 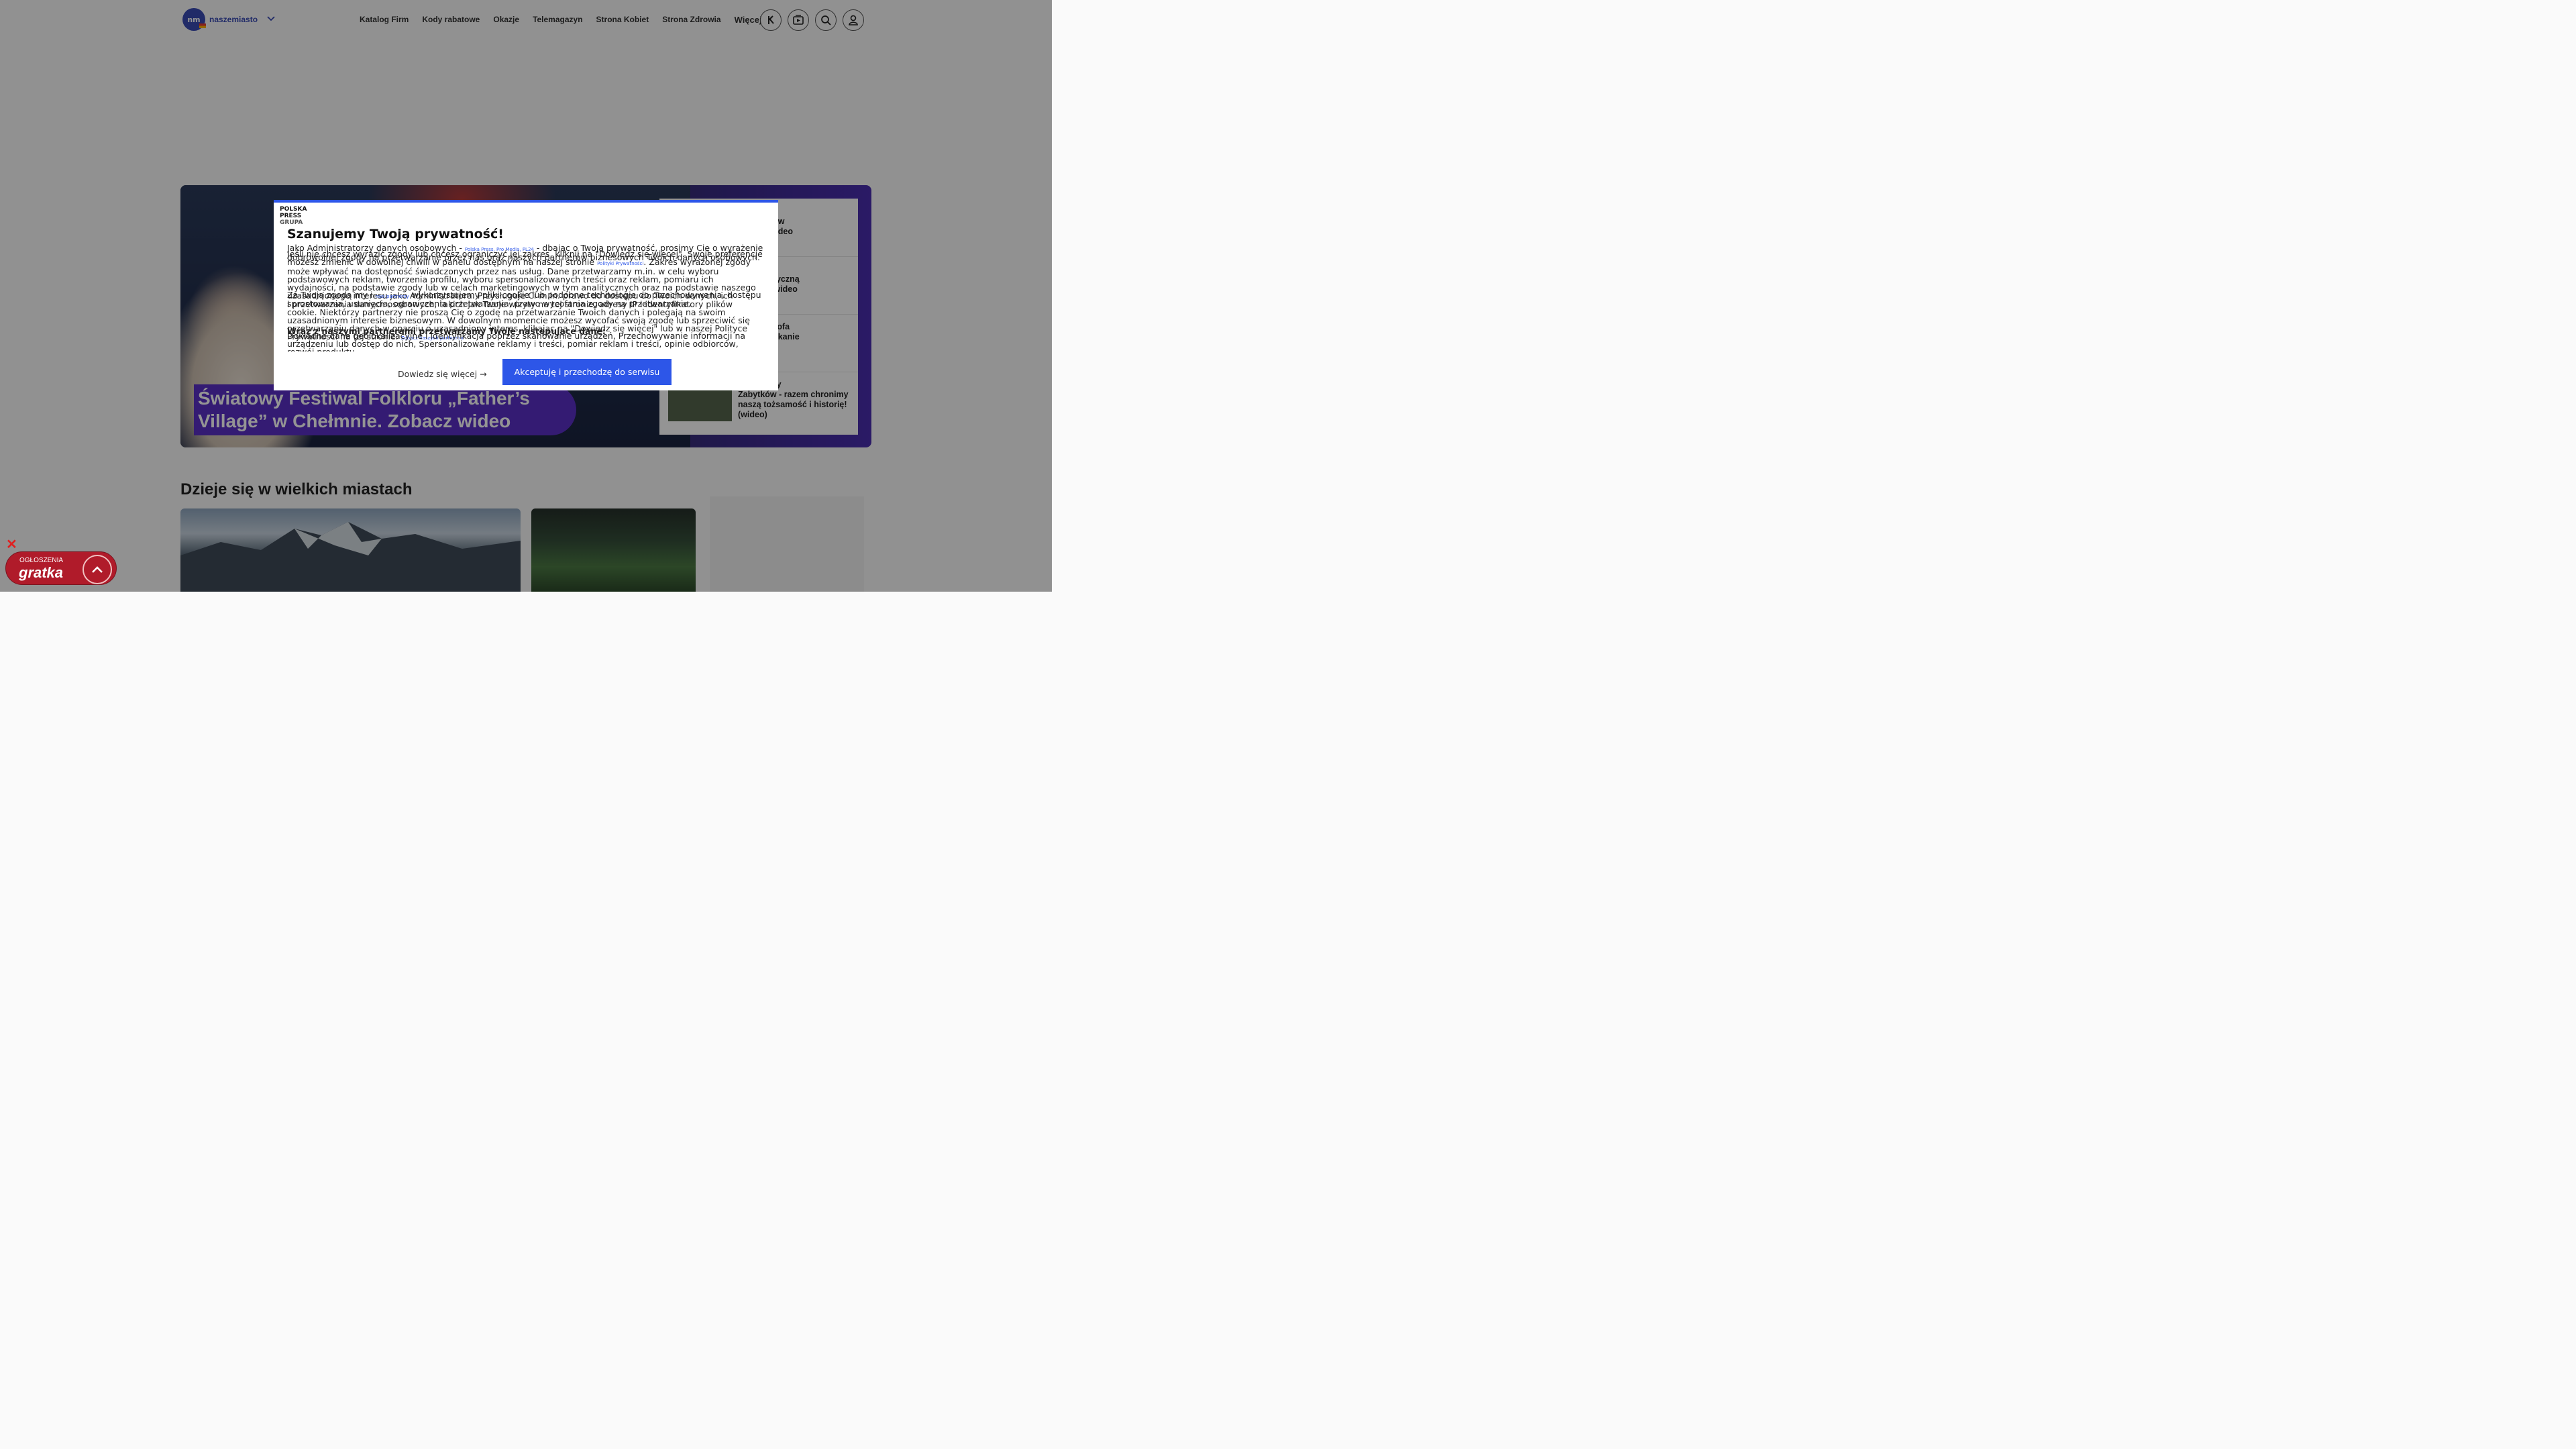 I want to click on gratka-widget: OGŁOSZENIA gratka, so click(x=61, y=568).